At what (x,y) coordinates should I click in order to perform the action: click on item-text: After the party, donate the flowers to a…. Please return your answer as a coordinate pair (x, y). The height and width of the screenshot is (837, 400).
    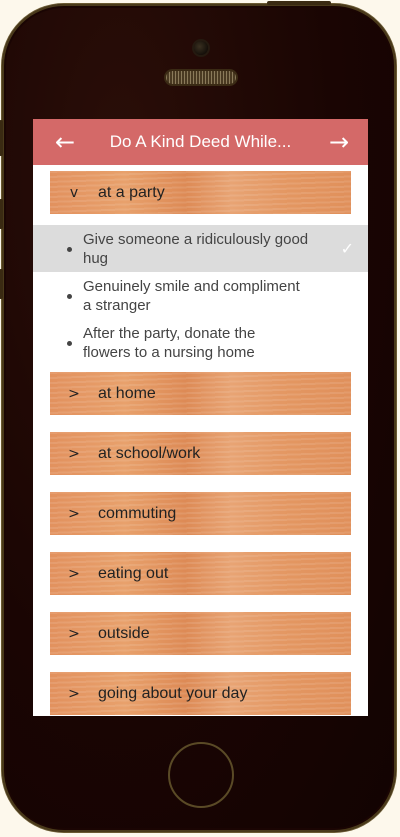
    Looking at the image, I should click on (205, 343).